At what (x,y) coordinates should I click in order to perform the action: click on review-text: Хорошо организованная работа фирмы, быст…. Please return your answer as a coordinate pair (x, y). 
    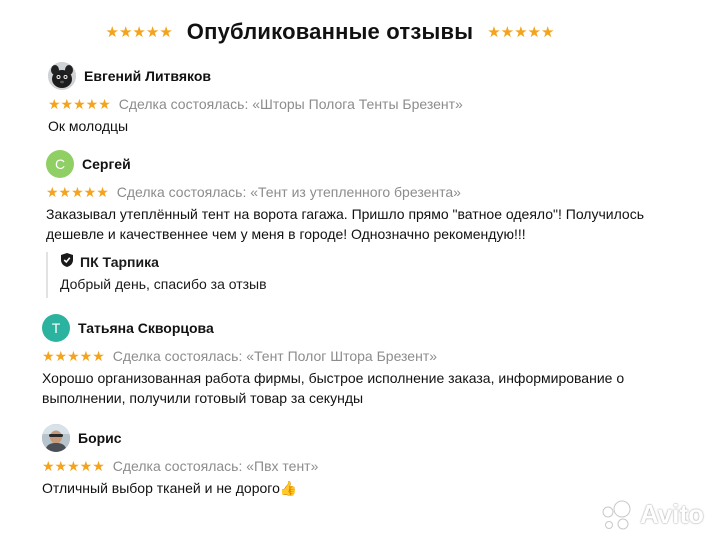
    Looking at the image, I should click on (333, 388).